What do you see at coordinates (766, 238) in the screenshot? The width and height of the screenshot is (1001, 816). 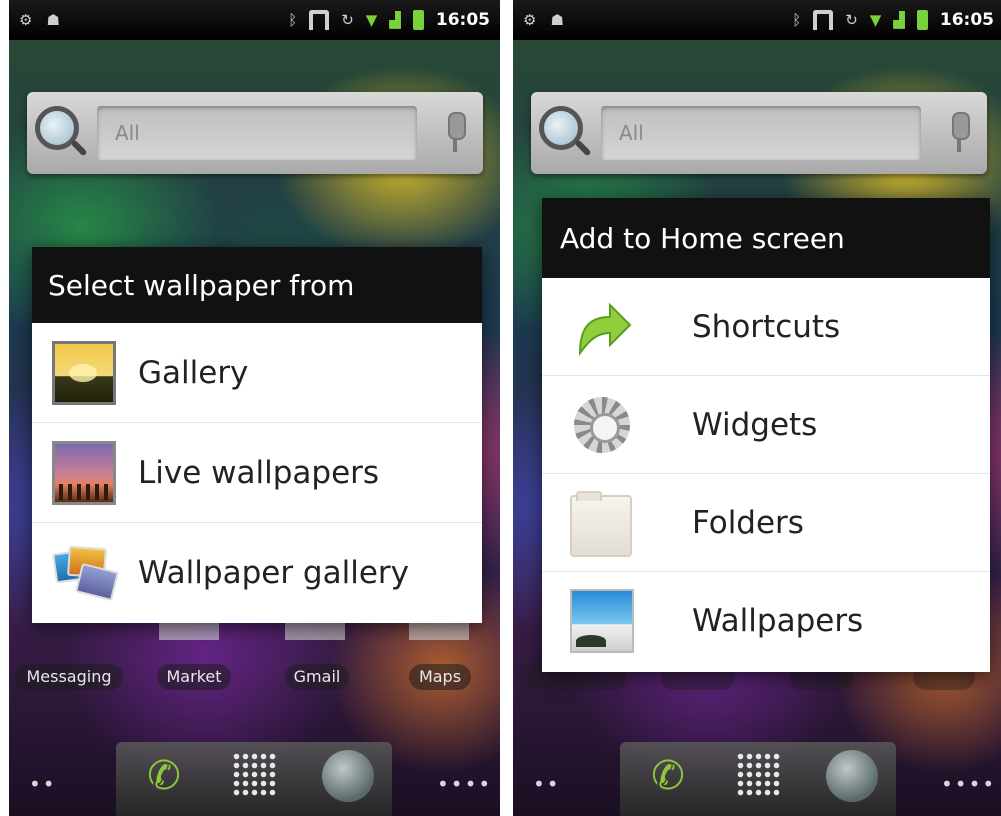 I see `dialog-title: Add to Home screen` at bounding box center [766, 238].